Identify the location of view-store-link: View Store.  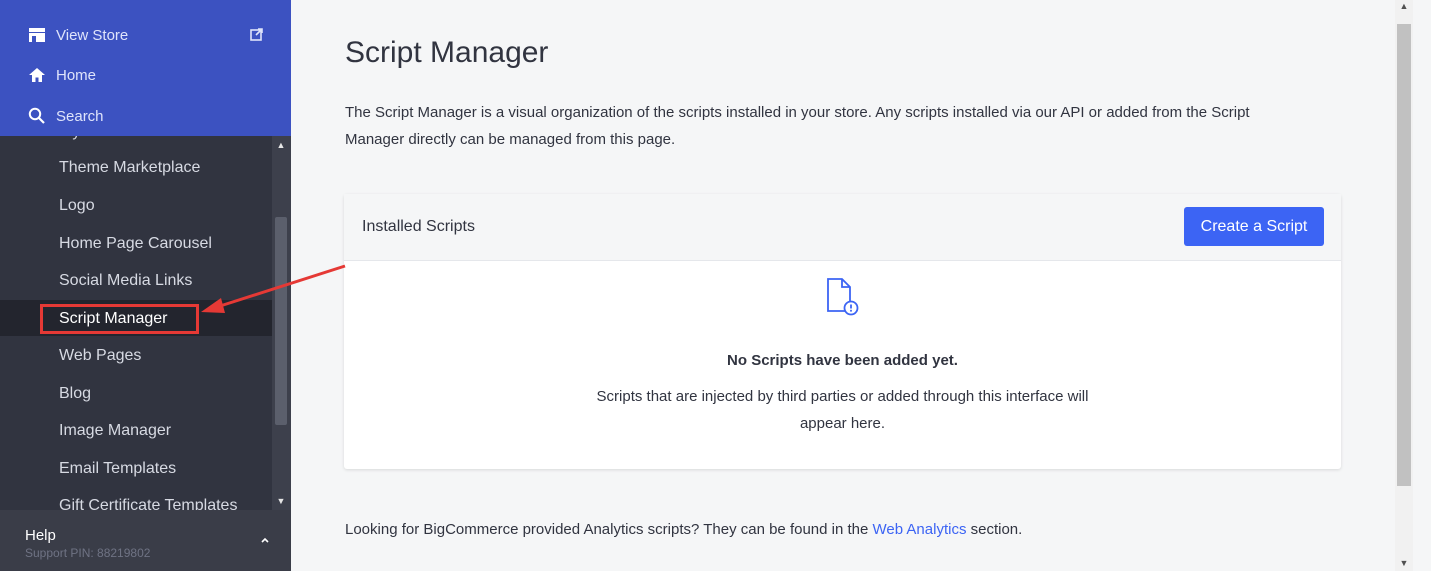
(78, 35).